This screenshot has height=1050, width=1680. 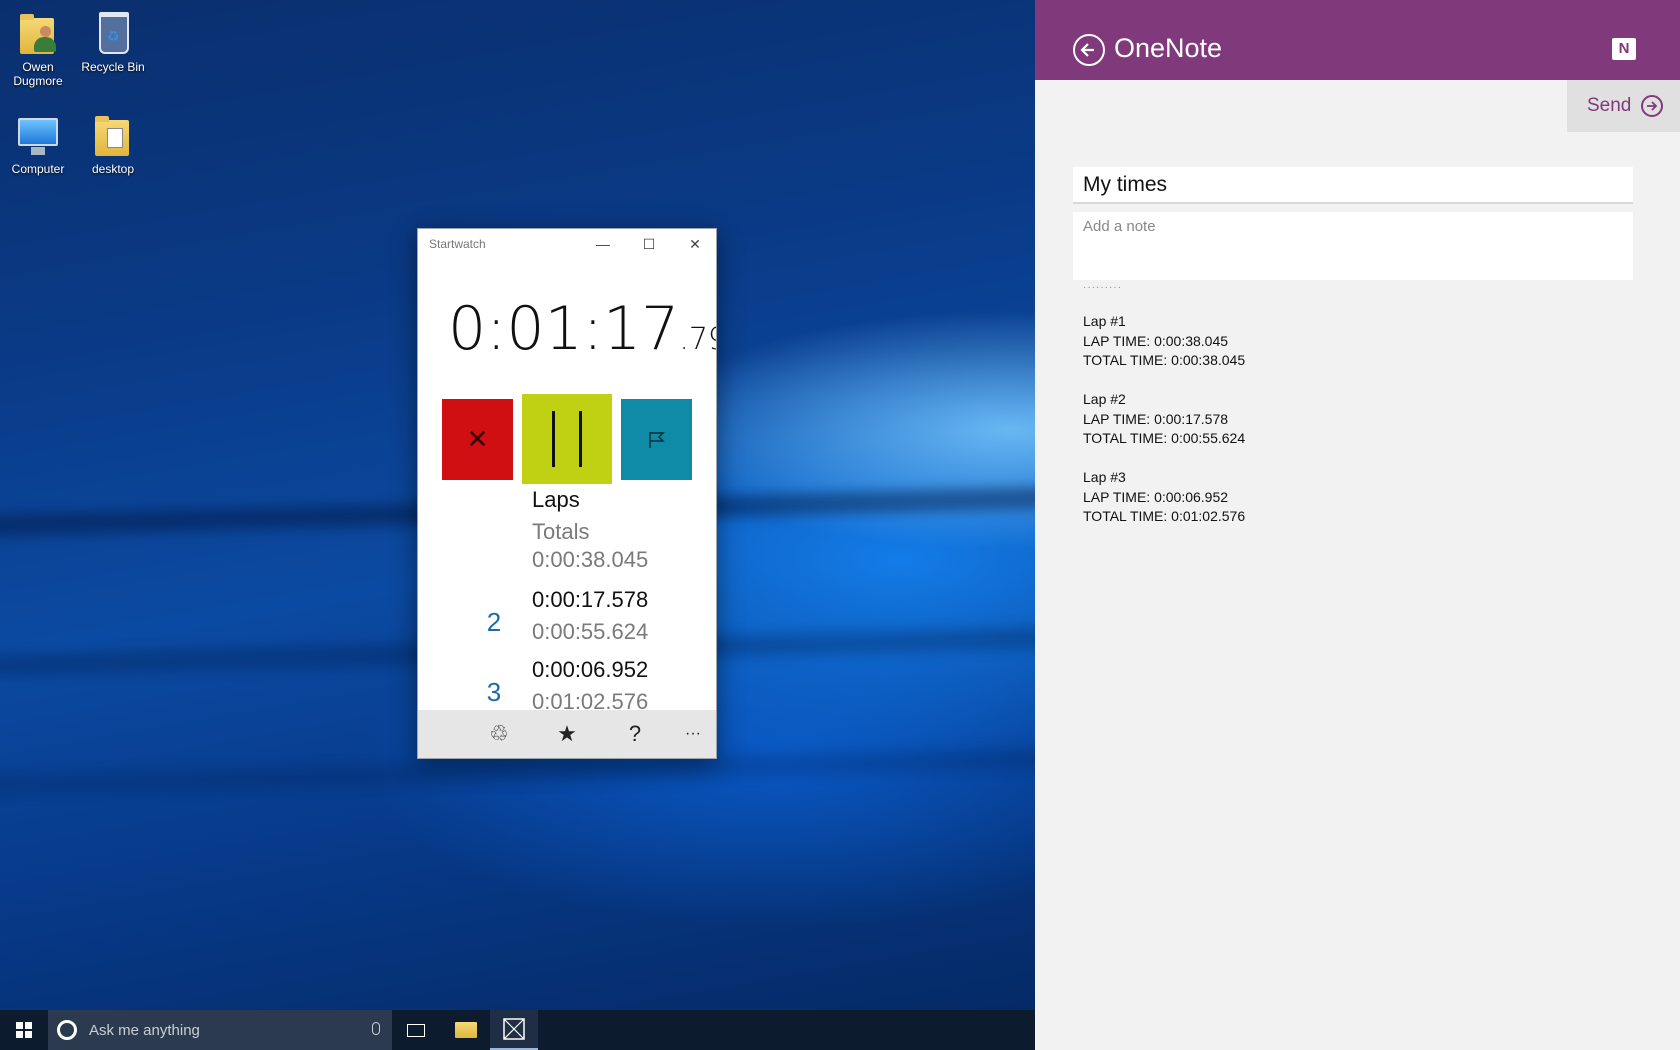 I want to click on back-button, so click(x=1089, y=50).